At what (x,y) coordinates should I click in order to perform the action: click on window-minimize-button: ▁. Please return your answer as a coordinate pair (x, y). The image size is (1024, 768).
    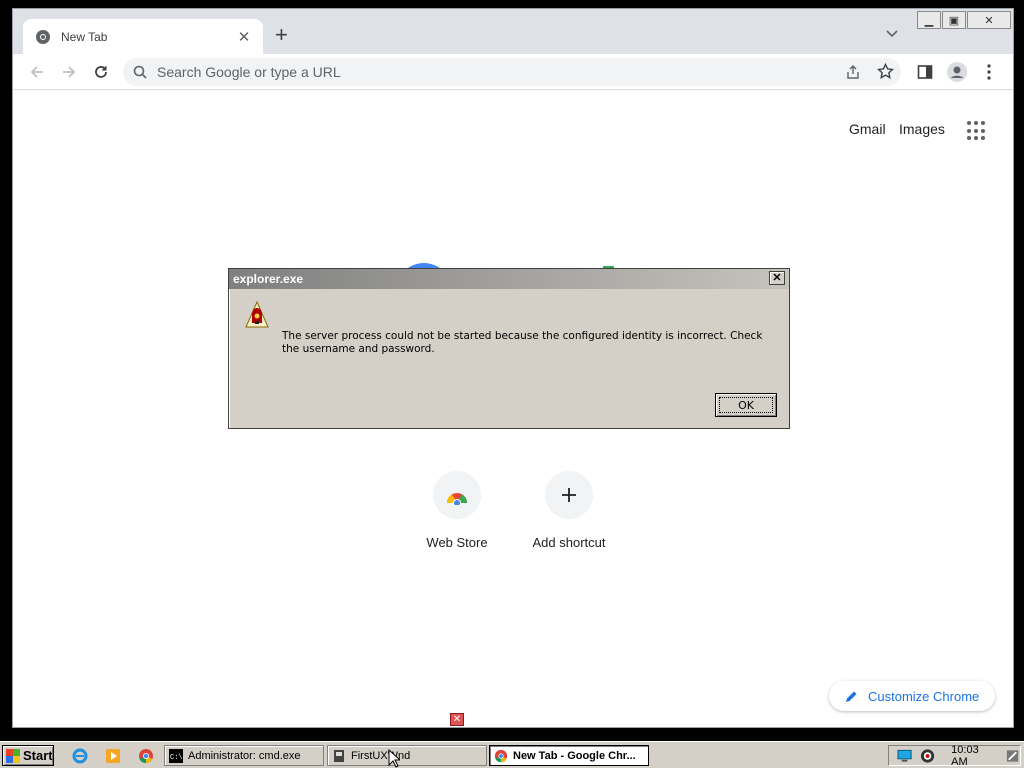
    Looking at the image, I should click on (929, 20).